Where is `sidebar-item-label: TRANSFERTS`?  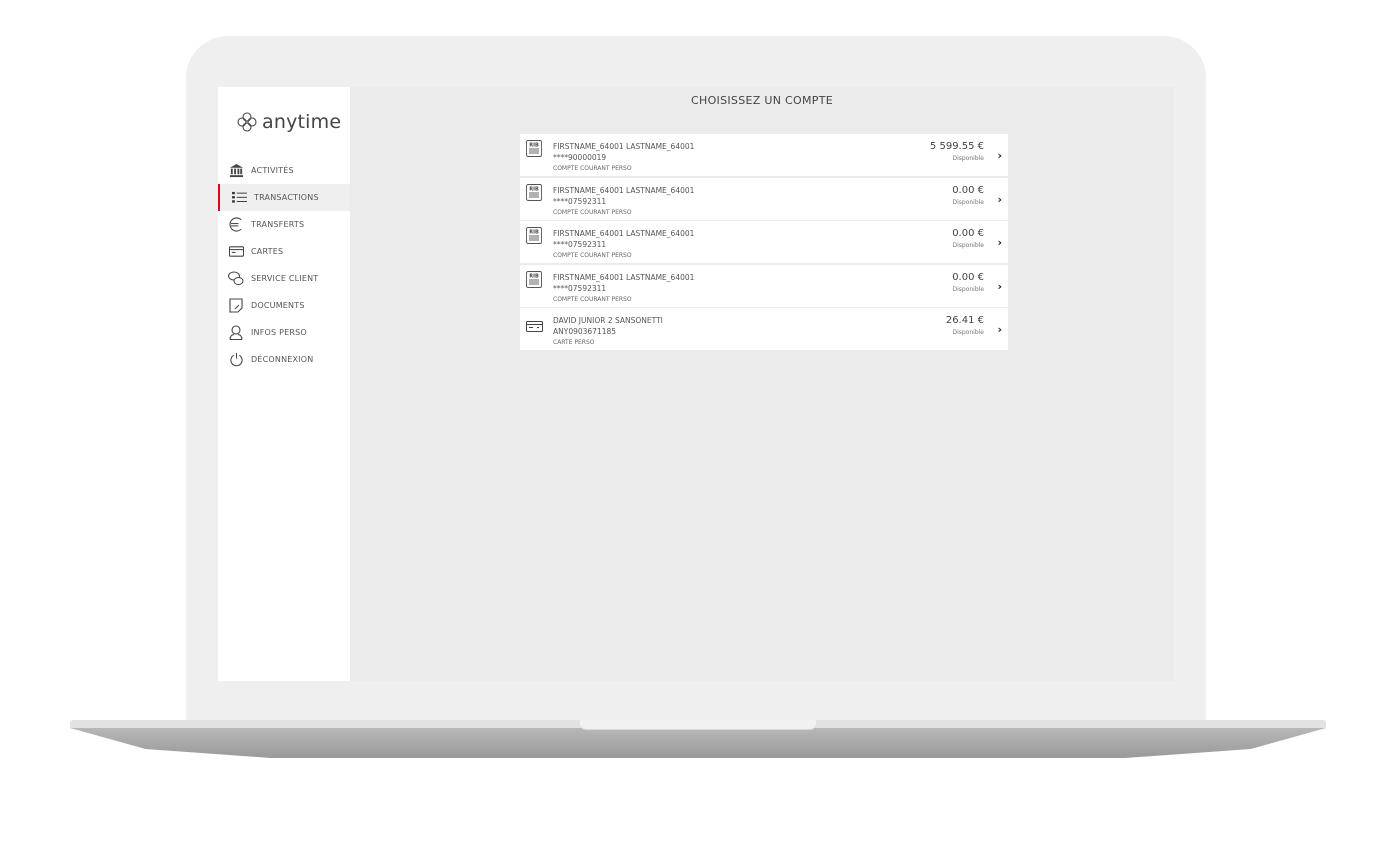 sidebar-item-label: TRANSFERTS is located at coordinates (278, 224).